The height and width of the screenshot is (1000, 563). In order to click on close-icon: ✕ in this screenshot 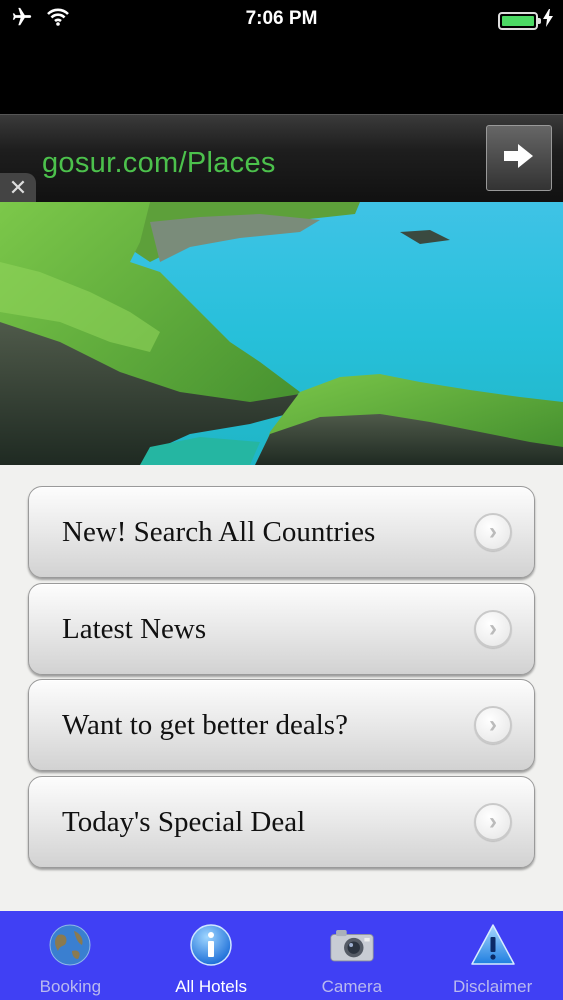, I will do `click(18, 187)`.